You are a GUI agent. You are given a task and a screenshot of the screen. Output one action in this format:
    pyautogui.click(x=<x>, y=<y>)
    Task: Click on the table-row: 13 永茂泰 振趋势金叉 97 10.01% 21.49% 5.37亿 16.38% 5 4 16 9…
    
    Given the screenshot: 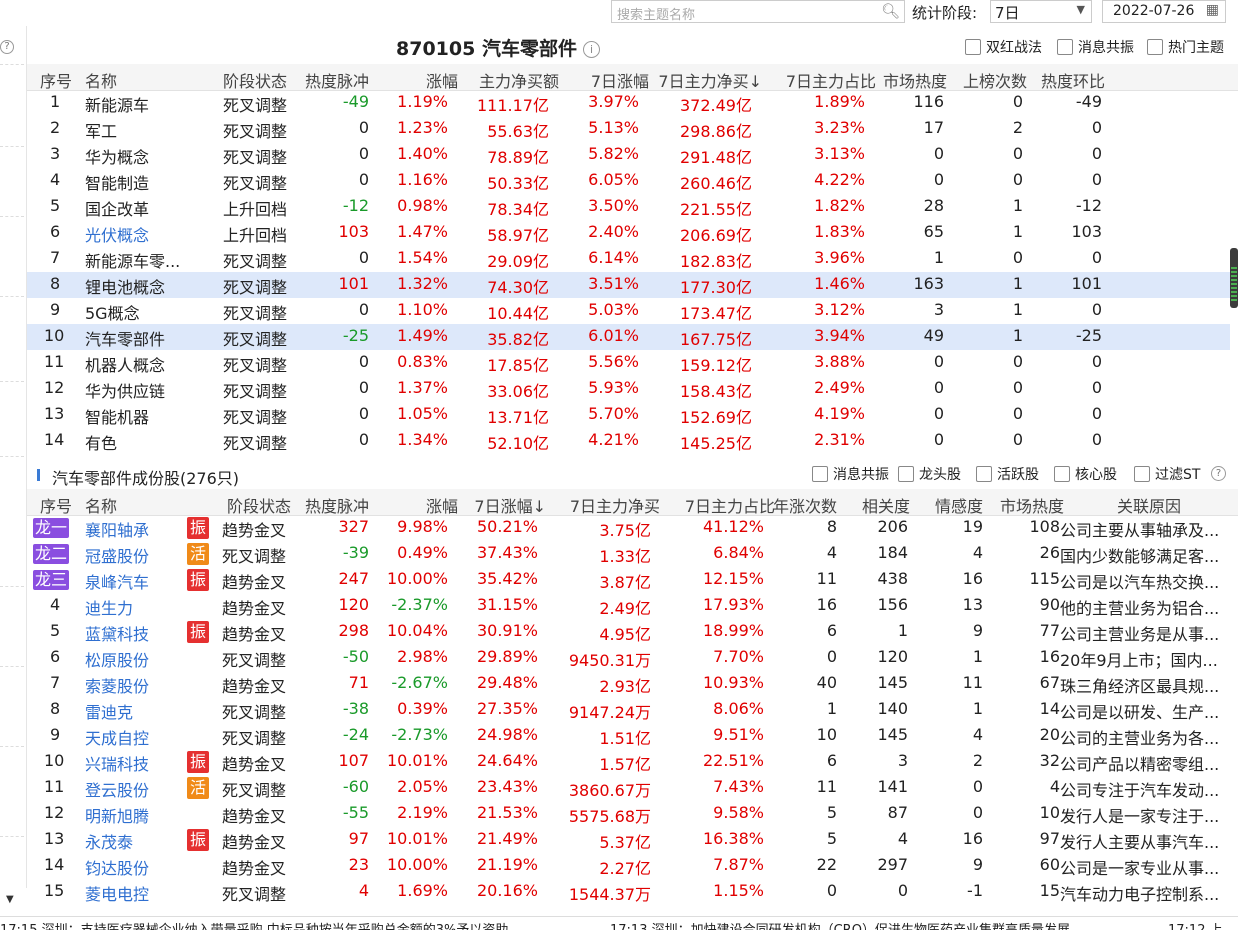 What is the action you would take?
    pyautogui.click(x=628, y=840)
    